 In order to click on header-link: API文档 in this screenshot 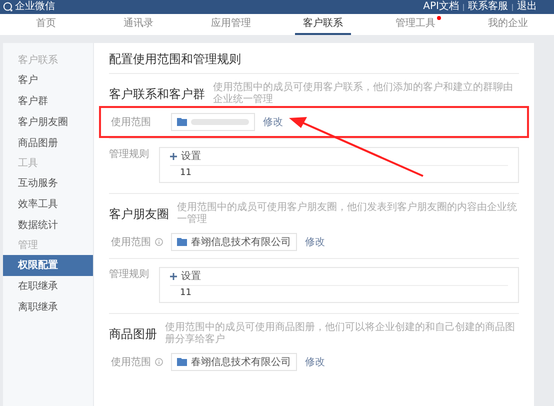, I will do `click(441, 7)`.